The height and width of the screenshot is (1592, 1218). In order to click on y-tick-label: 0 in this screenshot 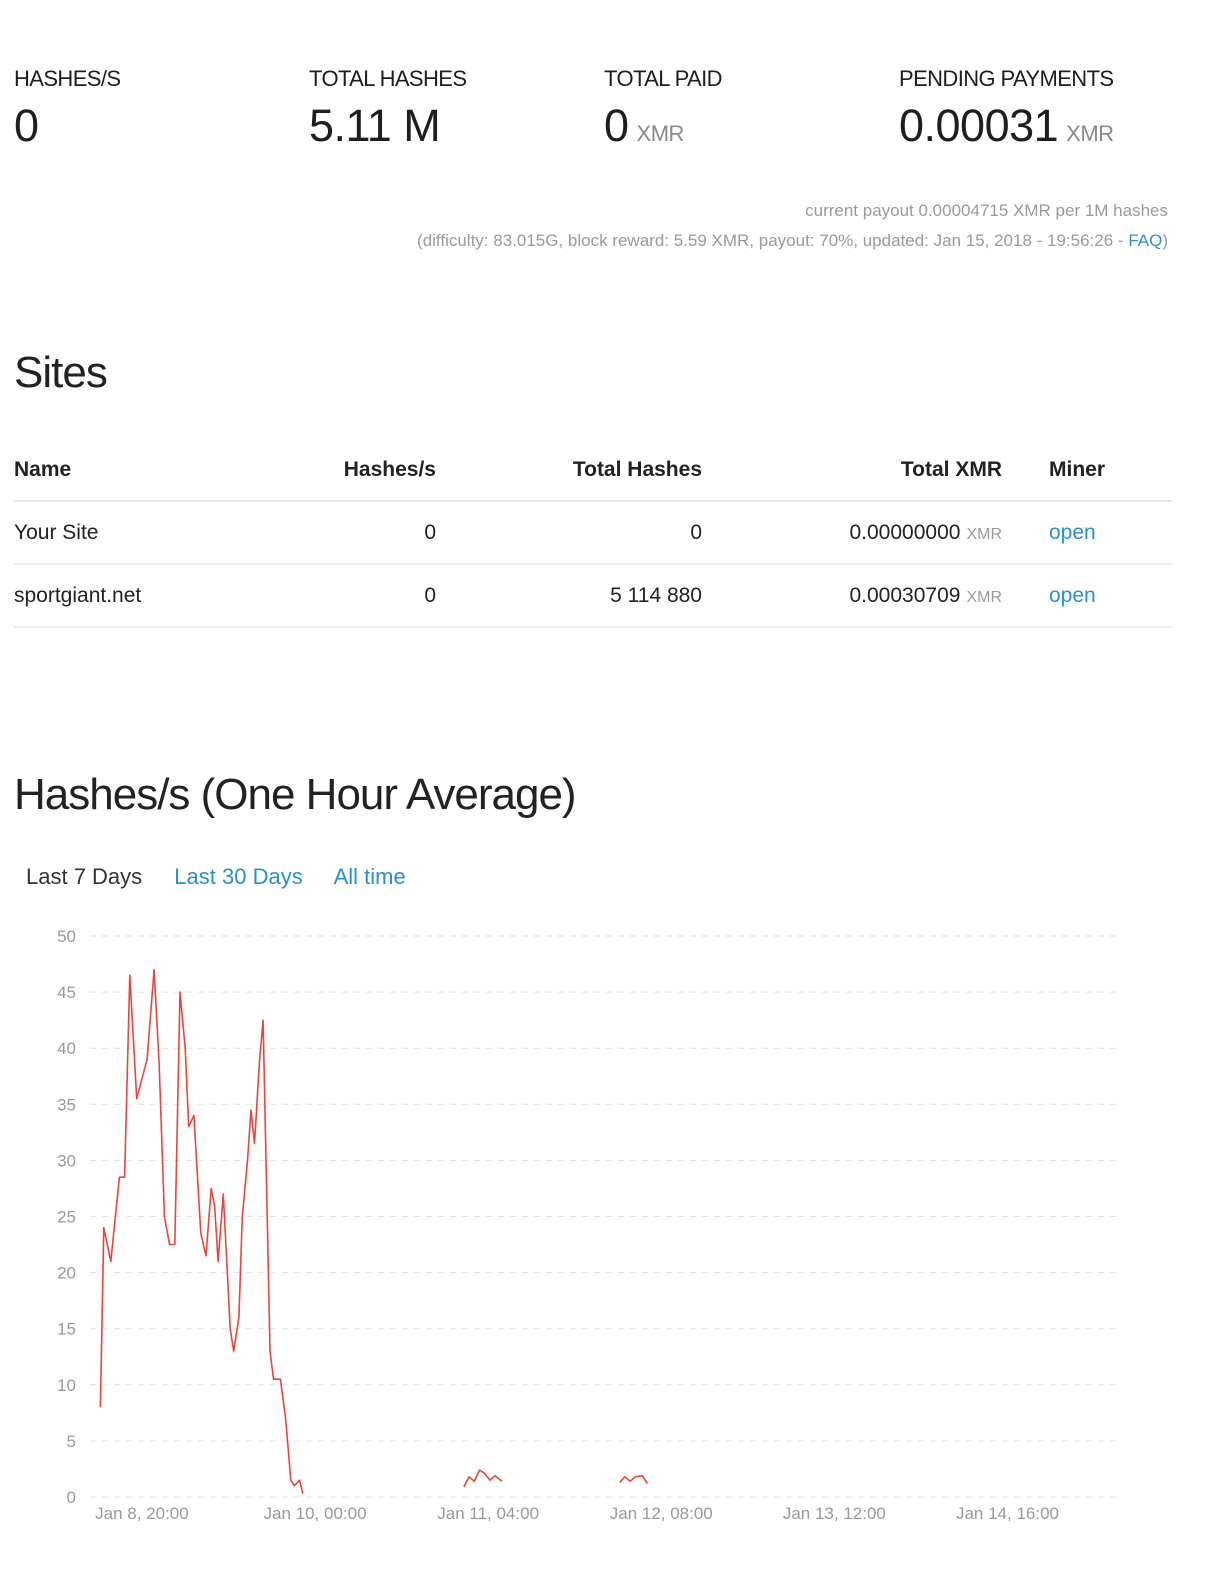, I will do `click(71, 1497)`.